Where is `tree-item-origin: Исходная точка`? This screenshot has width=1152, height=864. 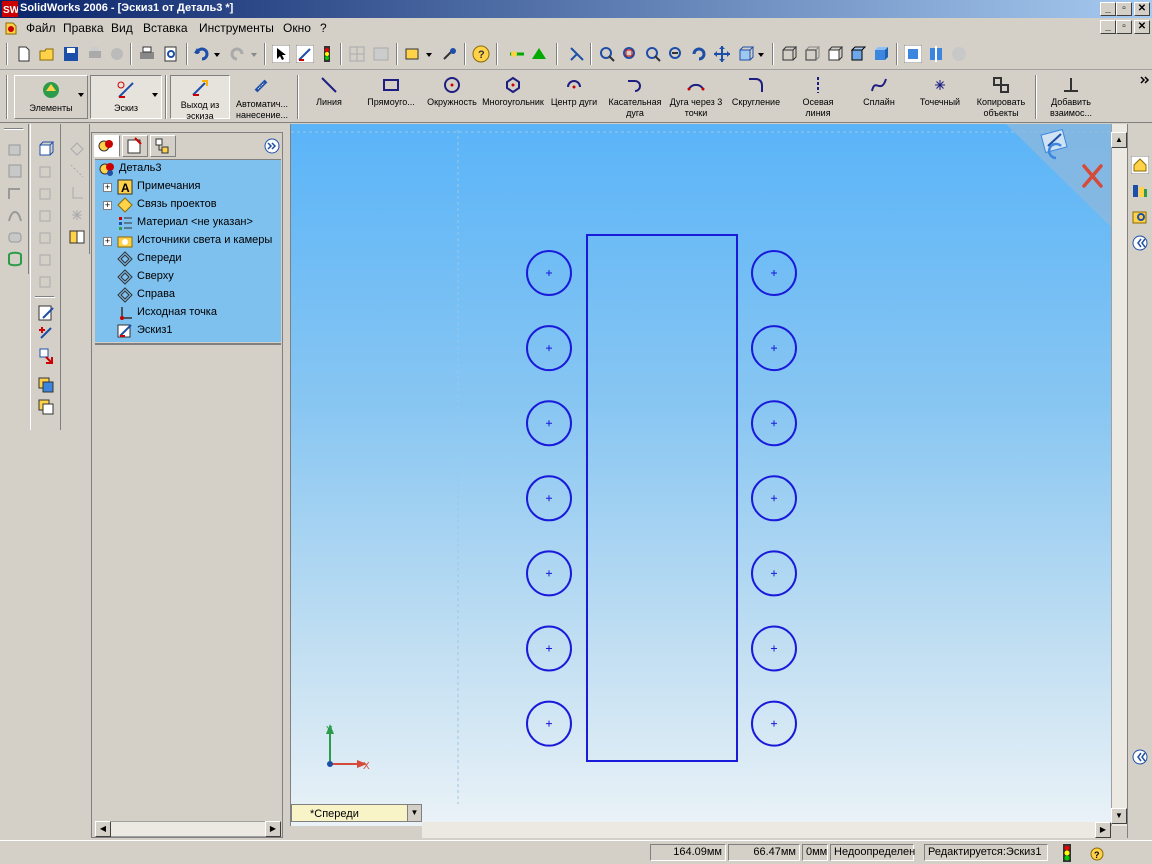 tree-item-origin: Исходная точка is located at coordinates (188, 313).